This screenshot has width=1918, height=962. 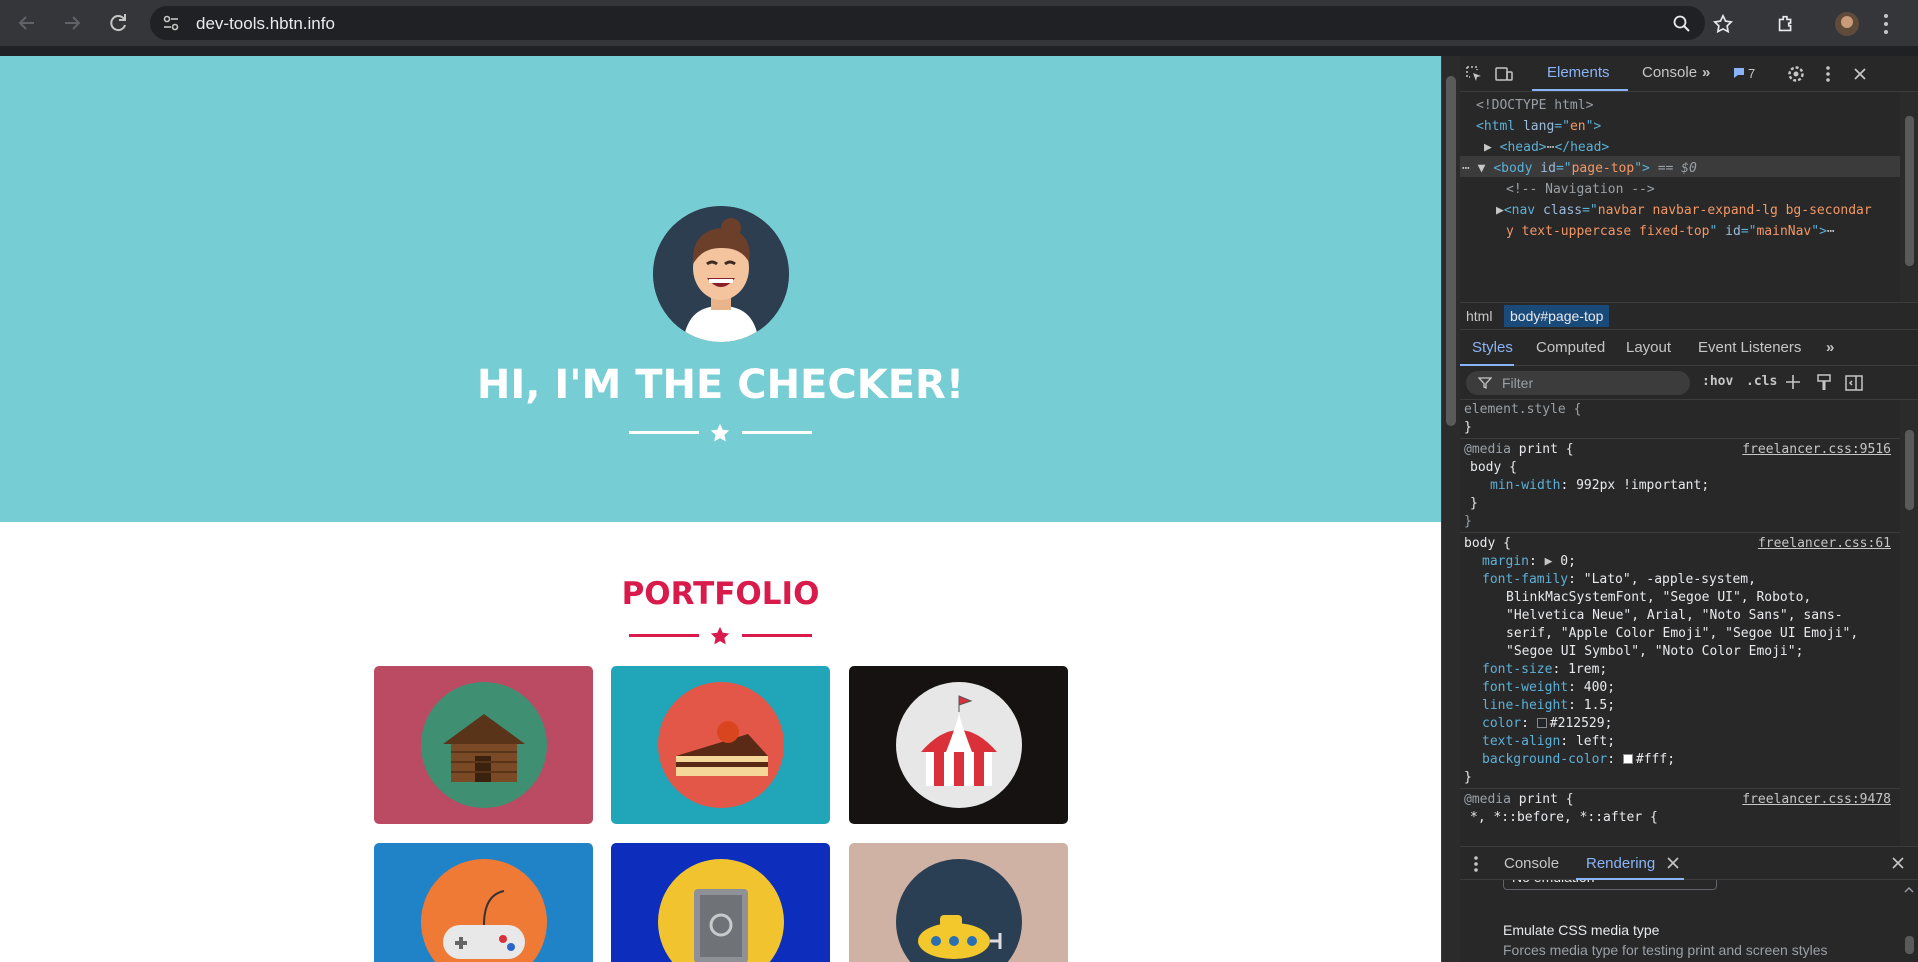 I want to click on game-controller-icon, so click(x=483, y=910).